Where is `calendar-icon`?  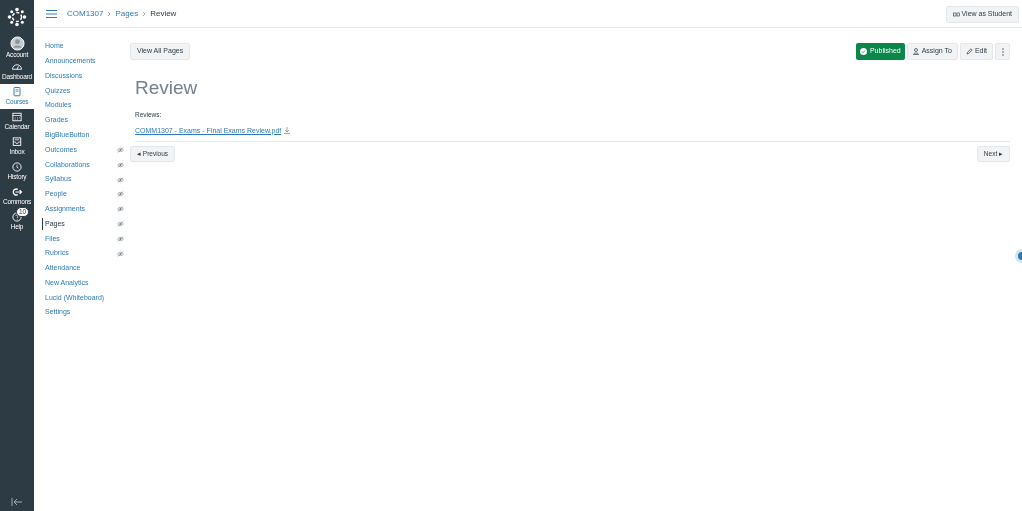 calendar-icon is located at coordinates (17, 117).